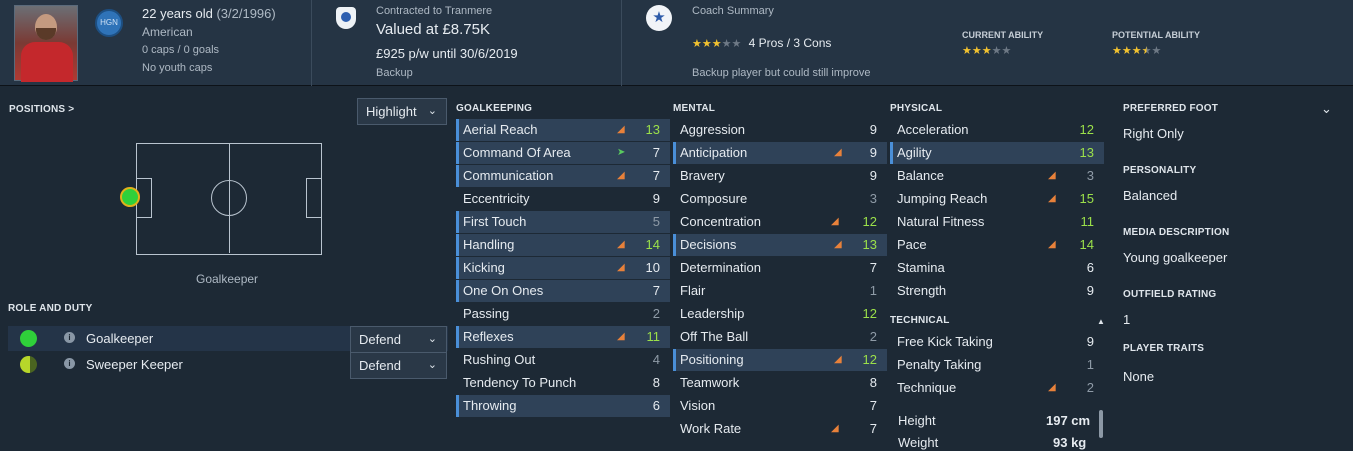  What do you see at coordinates (109, 23) in the screenshot?
I see `nation-flag-icon: HGN` at bounding box center [109, 23].